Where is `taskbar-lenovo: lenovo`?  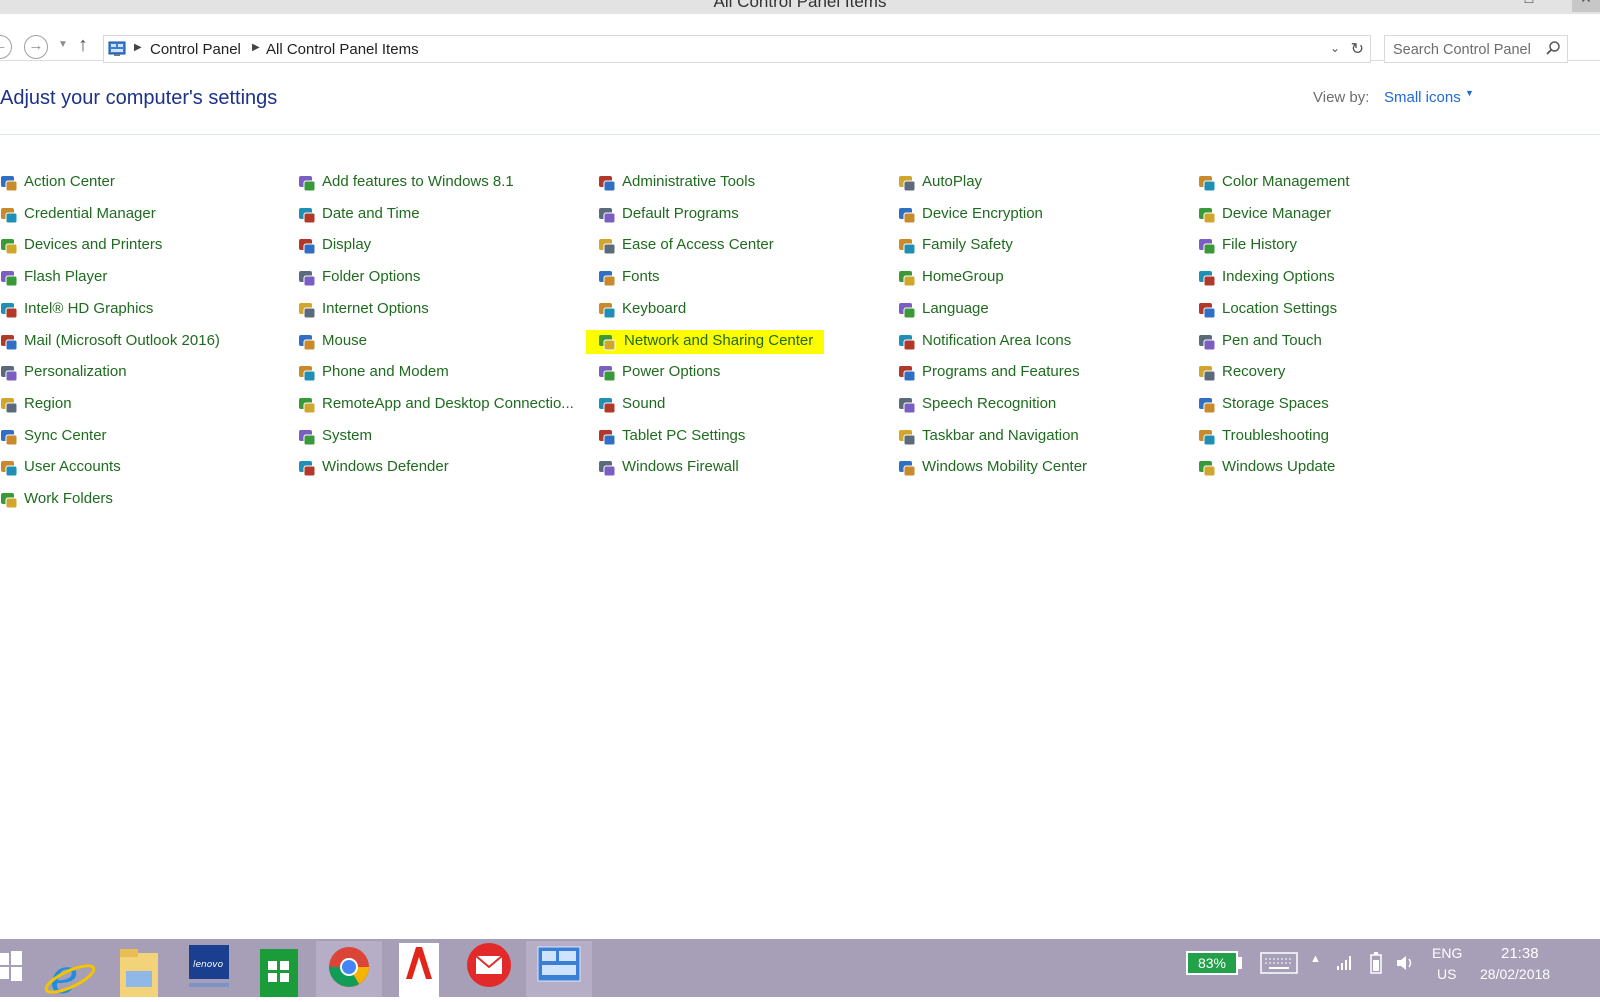
taskbar-lenovo: lenovo is located at coordinates (209, 969).